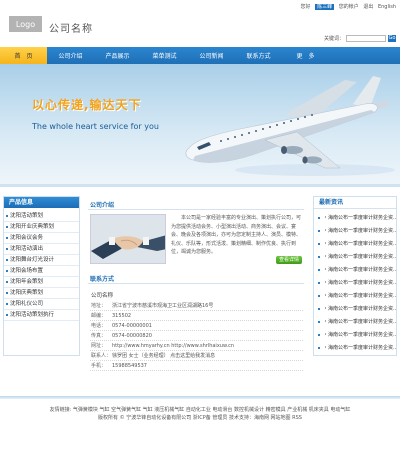 This screenshot has width=400, height=450. Describe the element at coordinates (200, 185) in the screenshot. I see `banner-divider` at that location.